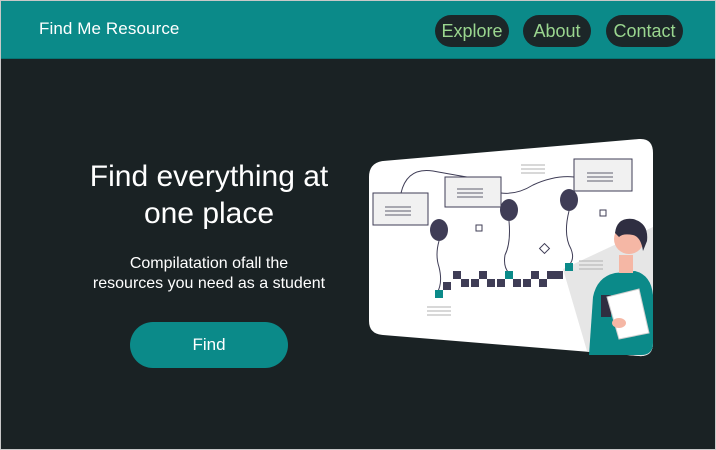  Describe the element at coordinates (358, 30) in the screenshot. I see `top-navbar: Find Me Resource Explore About Contact` at that location.